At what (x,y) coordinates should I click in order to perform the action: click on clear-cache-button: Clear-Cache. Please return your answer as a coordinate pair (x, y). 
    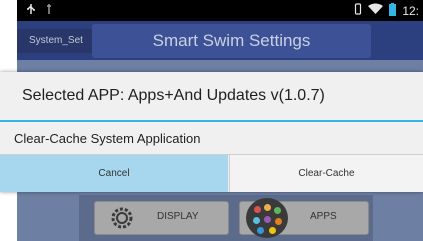
    Looking at the image, I should click on (326, 173).